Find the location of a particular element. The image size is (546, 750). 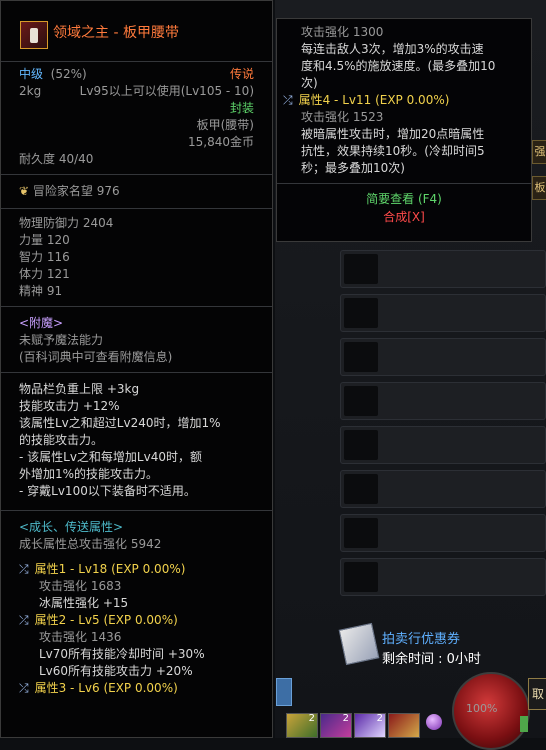

take-button: 取 is located at coordinates (537, 694).